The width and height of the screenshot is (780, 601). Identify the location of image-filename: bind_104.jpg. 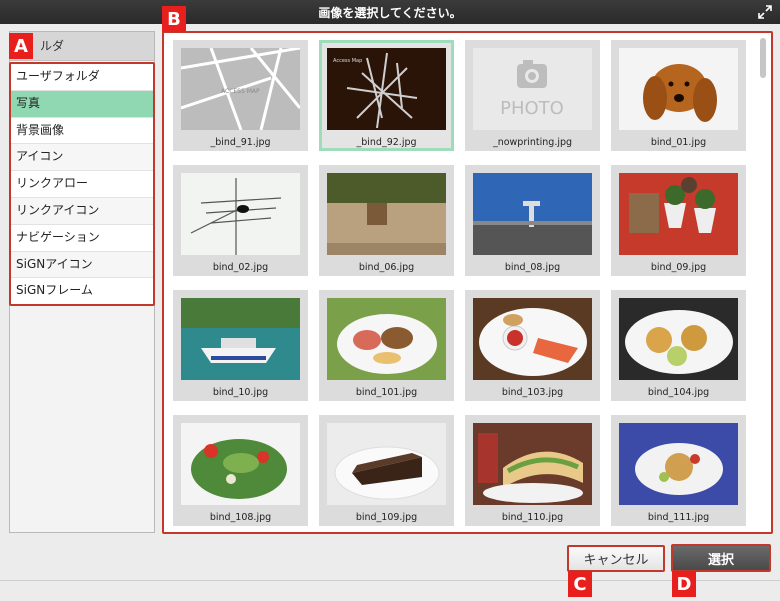
(678, 392).